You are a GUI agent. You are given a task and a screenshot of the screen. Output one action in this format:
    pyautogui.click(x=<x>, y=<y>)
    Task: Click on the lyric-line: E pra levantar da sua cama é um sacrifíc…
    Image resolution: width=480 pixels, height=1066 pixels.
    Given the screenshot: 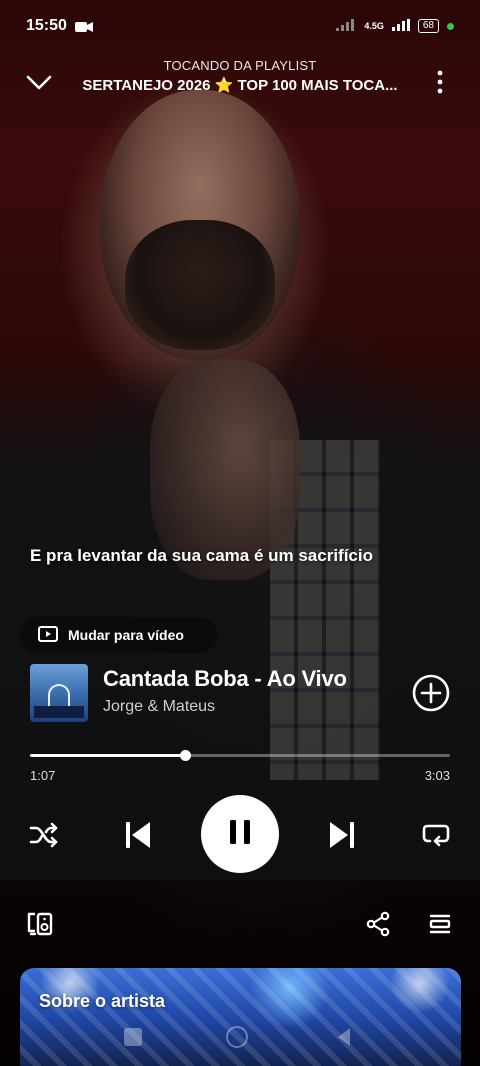 What is the action you would take?
    pyautogui.click(x=201, y=556)
    